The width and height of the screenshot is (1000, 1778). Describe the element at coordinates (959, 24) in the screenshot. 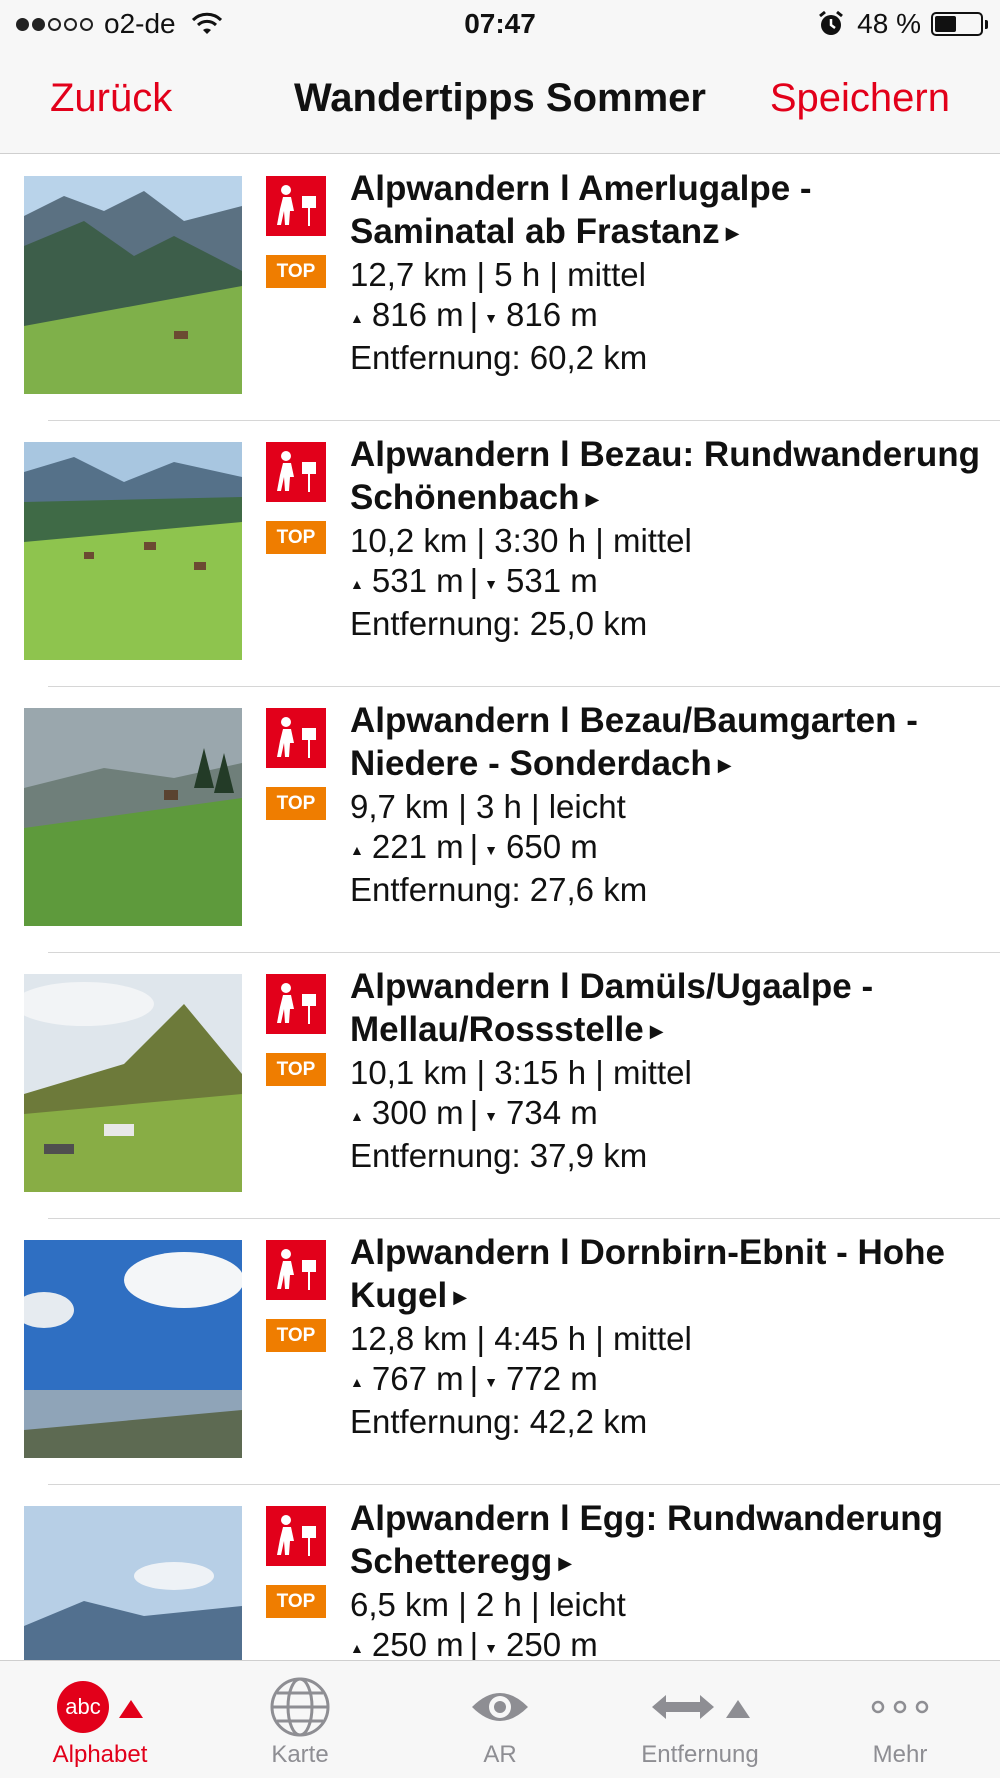

I see `battery-icon` at that location.